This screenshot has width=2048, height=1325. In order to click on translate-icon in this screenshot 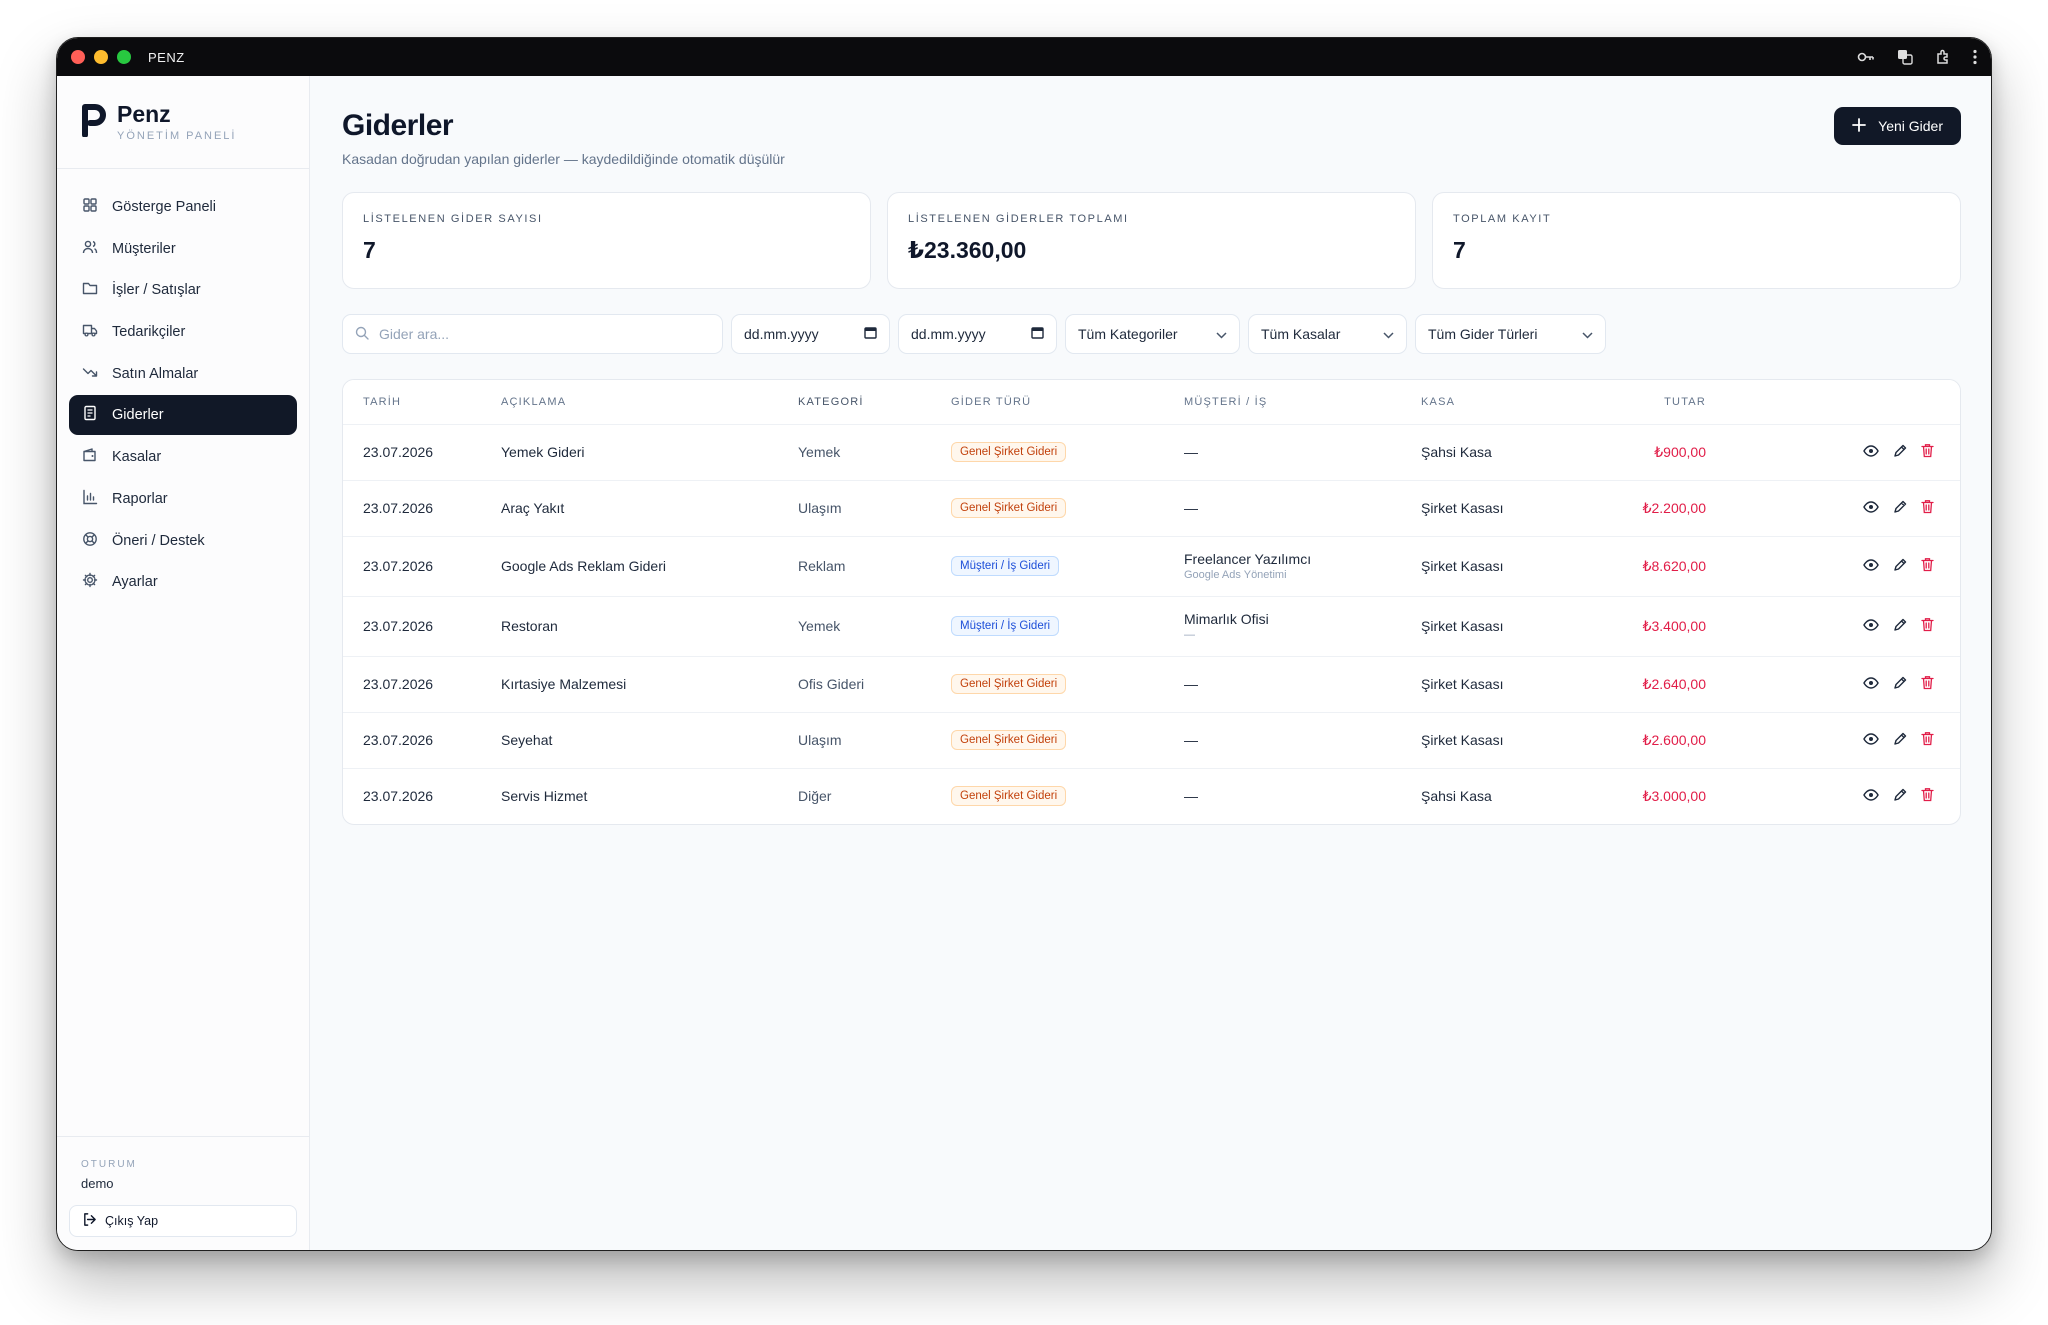, I will do `click(1905, 57)`.